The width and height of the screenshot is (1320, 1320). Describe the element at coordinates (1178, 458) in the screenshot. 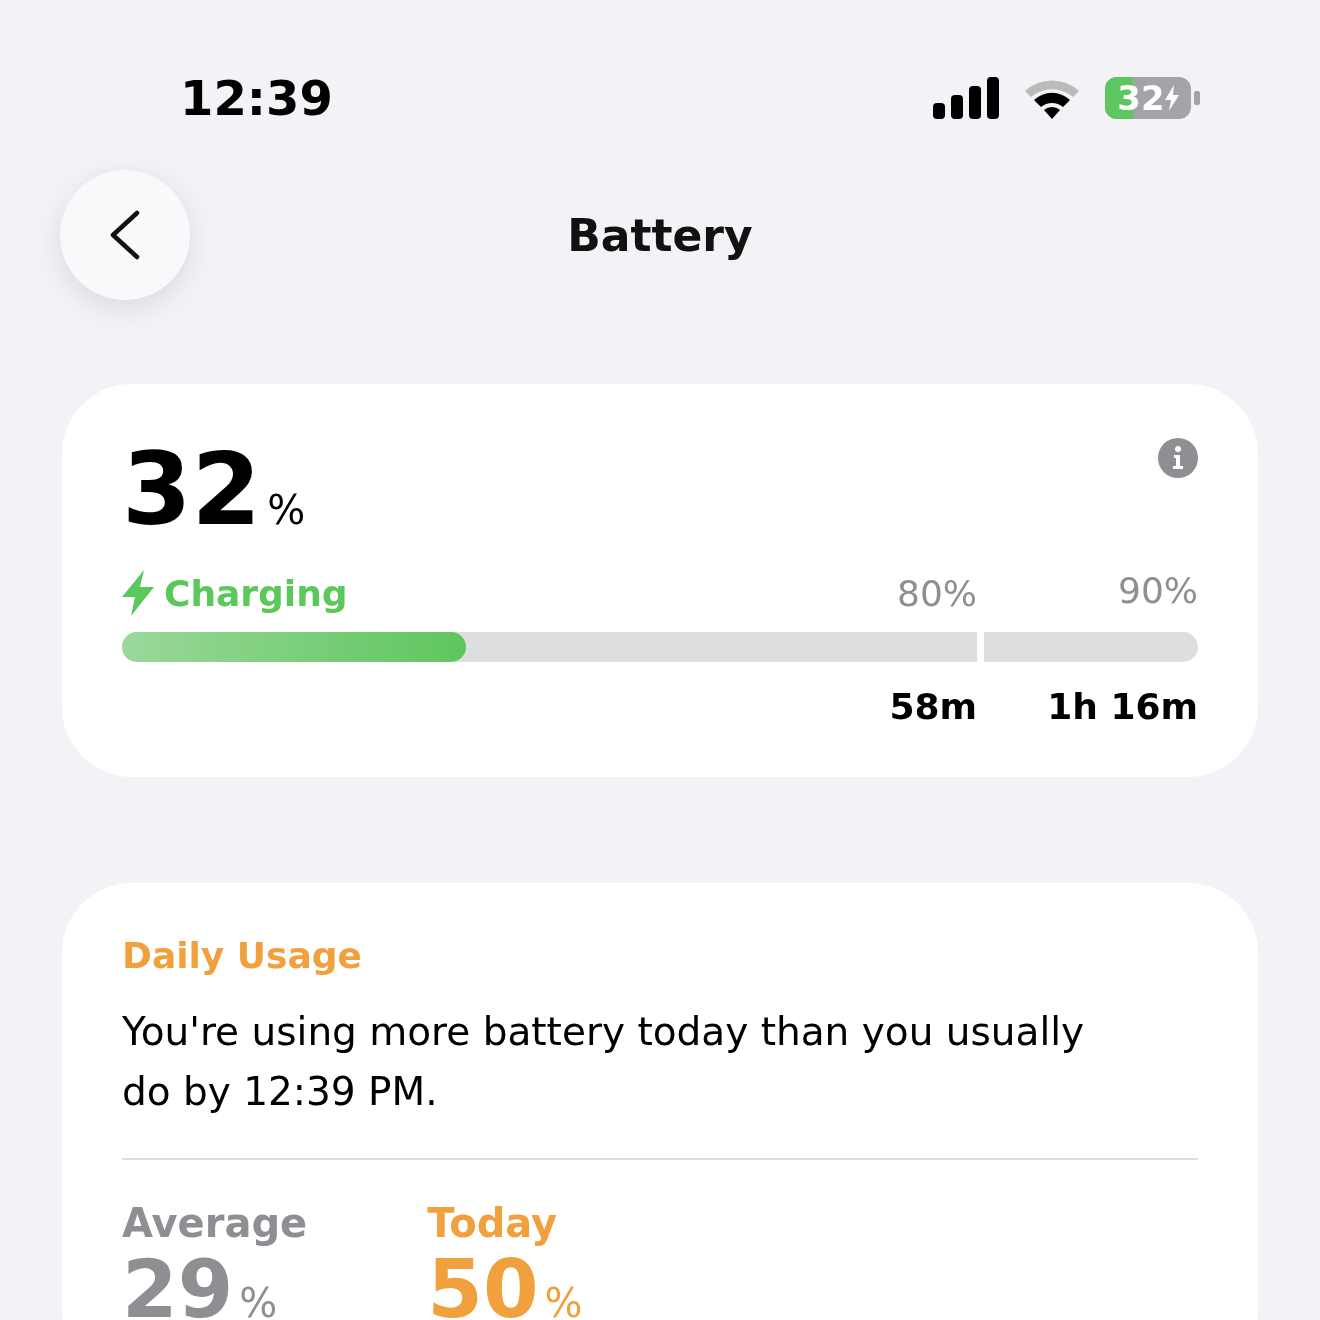

I see `info-icon` at that location.